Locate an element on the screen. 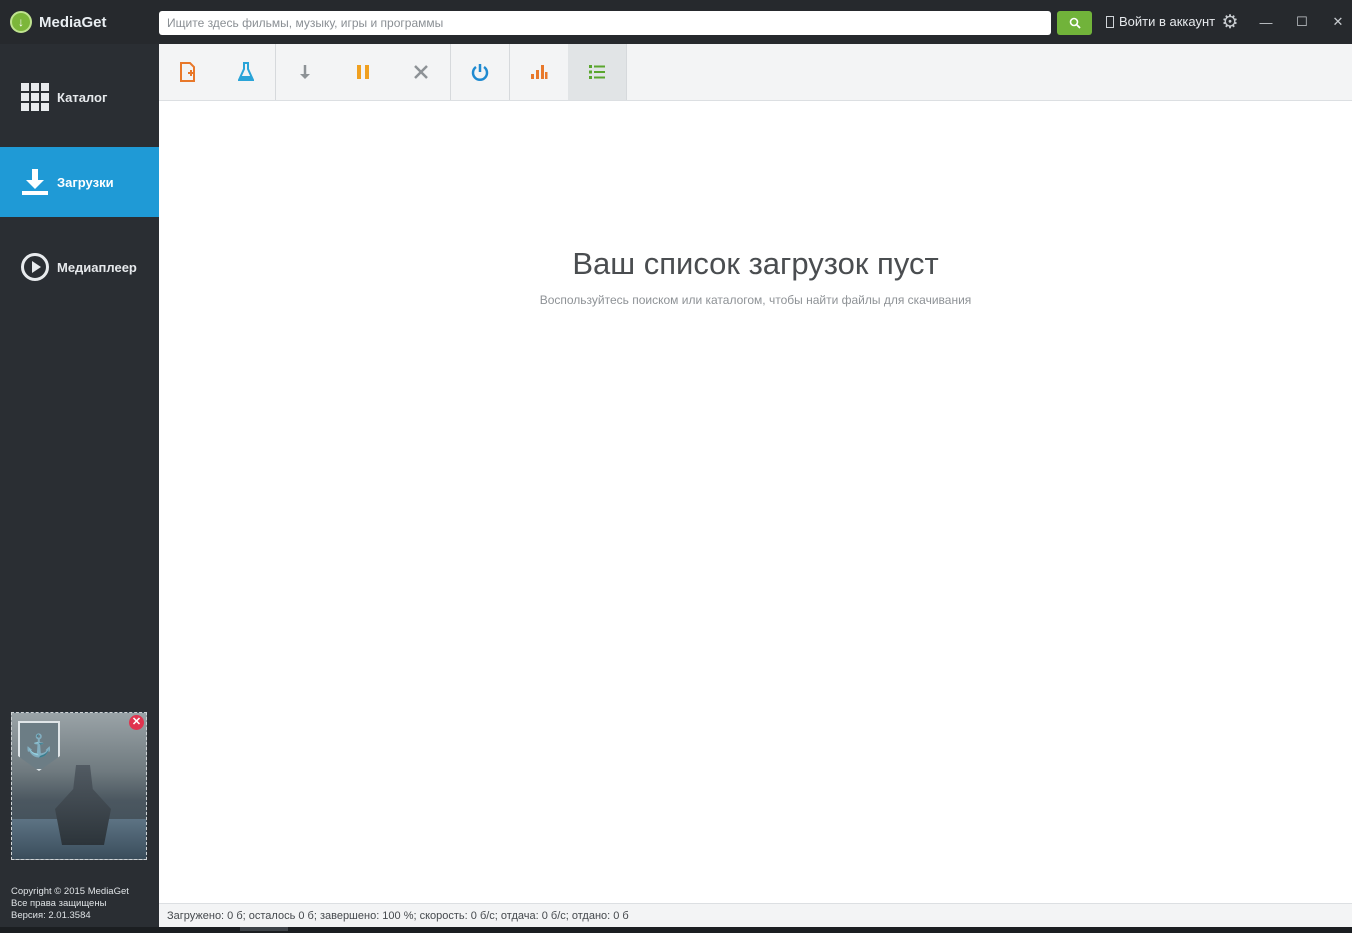 The height and width of the screenshot is (933, 1352). ad-close-icon: ✕ is located at coordinates (136, 722).